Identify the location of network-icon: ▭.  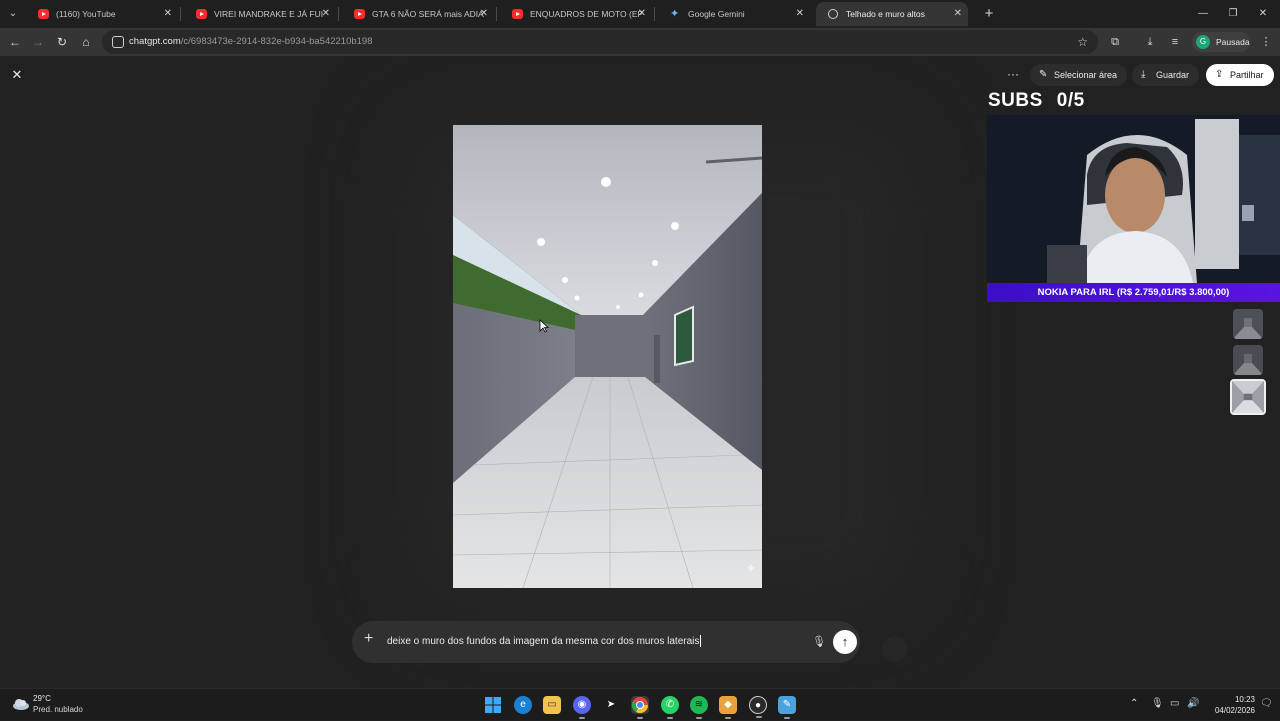
(1174, 703).